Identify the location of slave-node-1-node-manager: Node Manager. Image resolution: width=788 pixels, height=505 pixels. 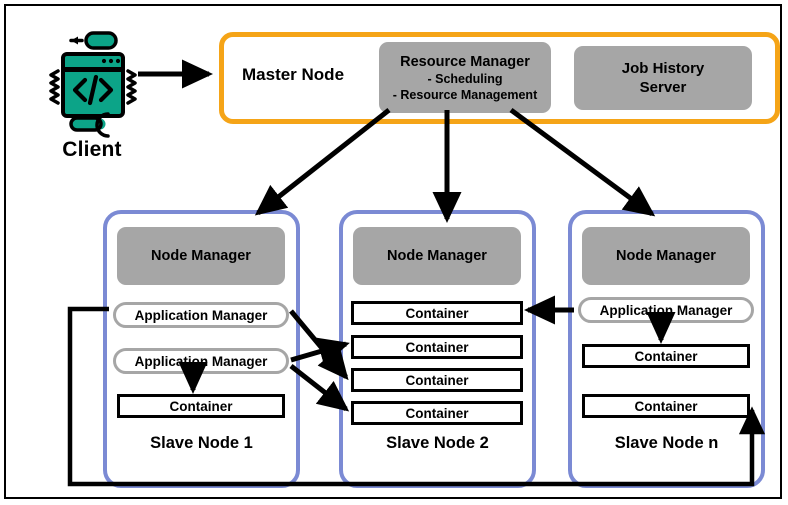
(201, 256).